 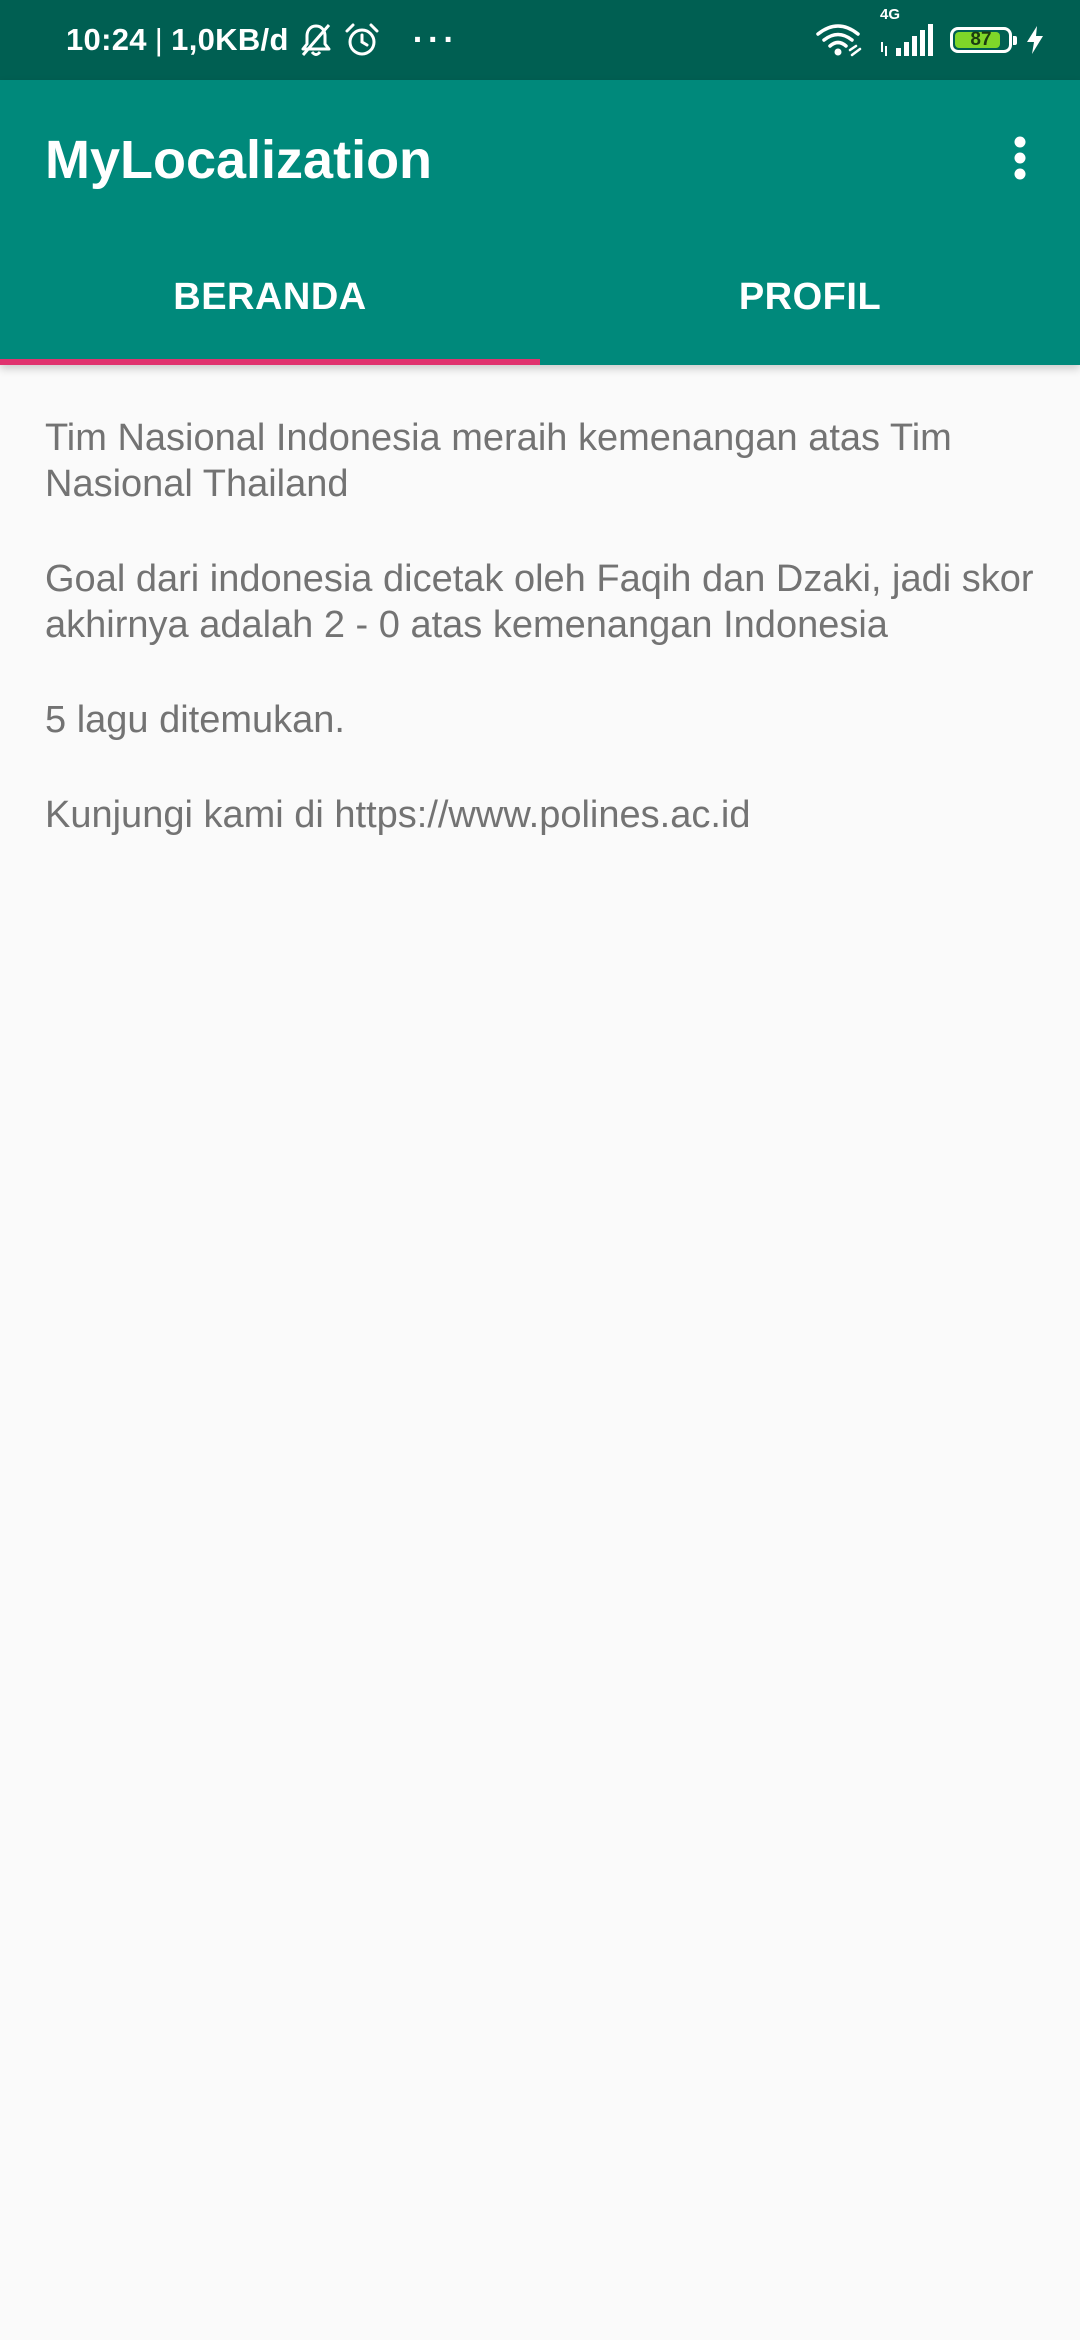 I want to click on status-left-group: 10:24 | 1,0KB/d ···, so click(x=262, y=40).